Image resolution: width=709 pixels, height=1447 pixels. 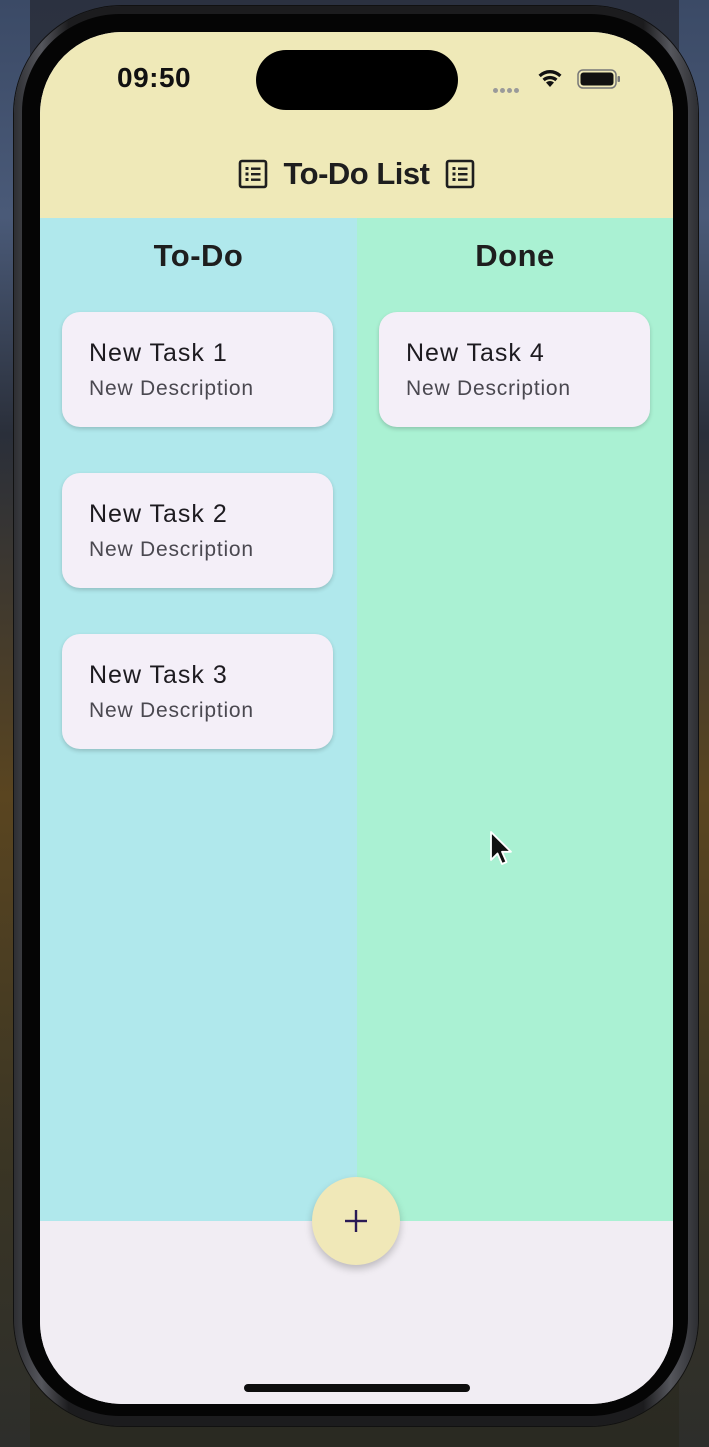 What do you see at coordinates (357, 80) in the screenshot?
I see `dynamic-island` at bounding box center [357, 80].